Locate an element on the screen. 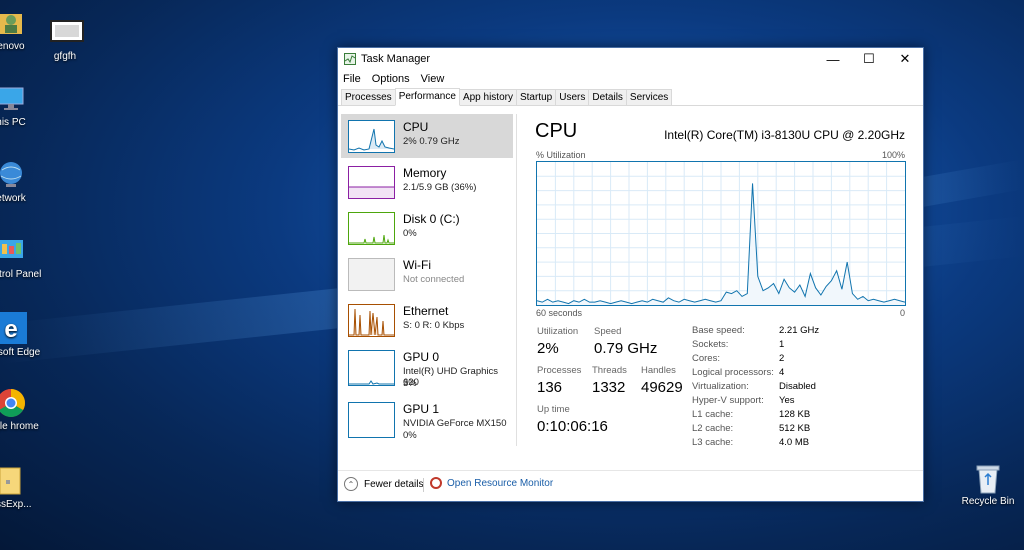 The image size is (1024, 550). control-panel-icon is located at coordinates (13, 251).